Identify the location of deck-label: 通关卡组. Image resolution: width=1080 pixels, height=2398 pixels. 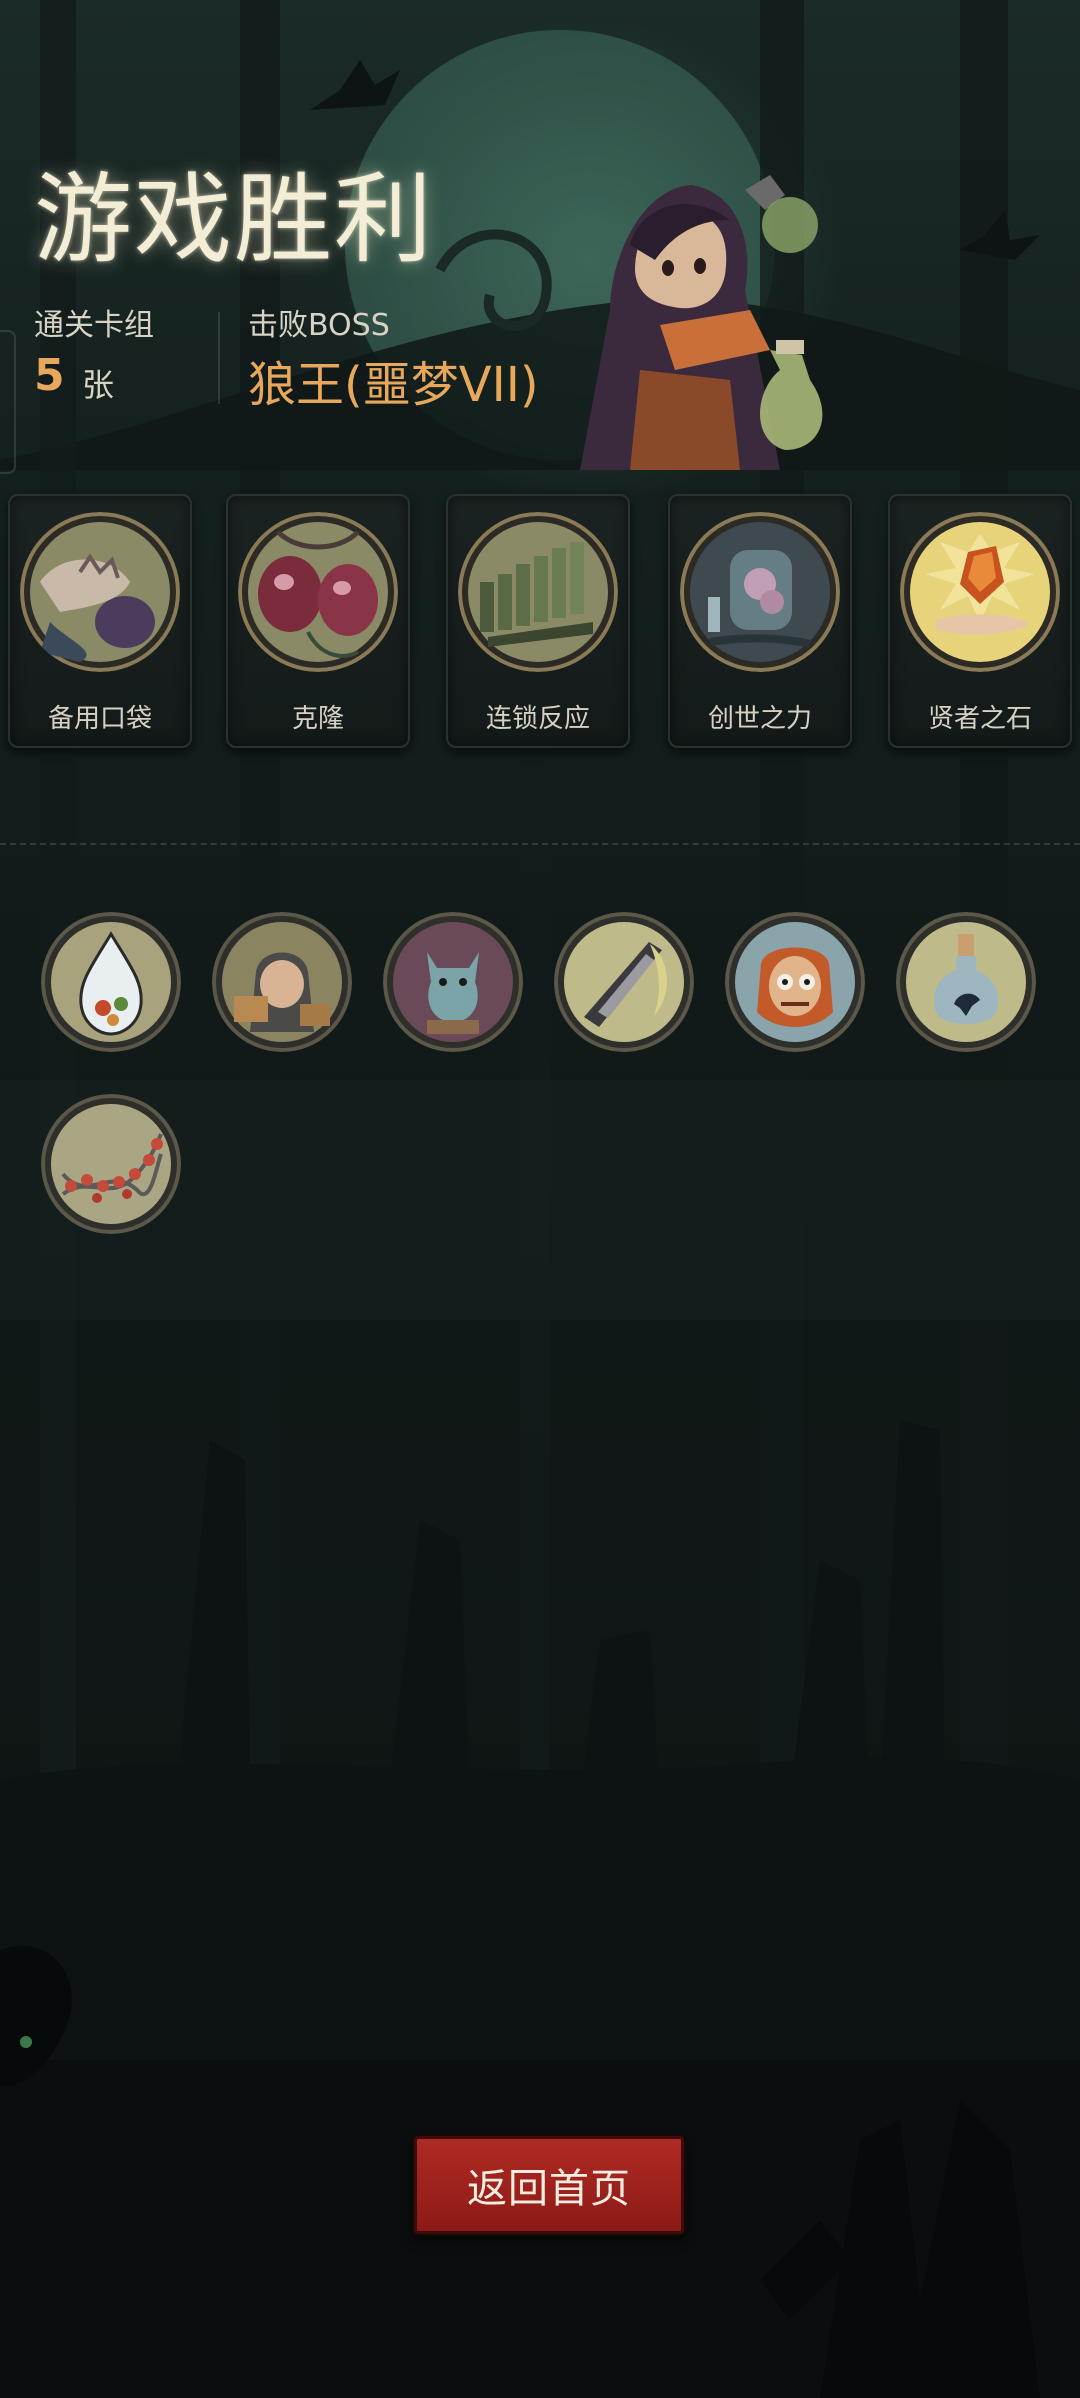
(94, 325).